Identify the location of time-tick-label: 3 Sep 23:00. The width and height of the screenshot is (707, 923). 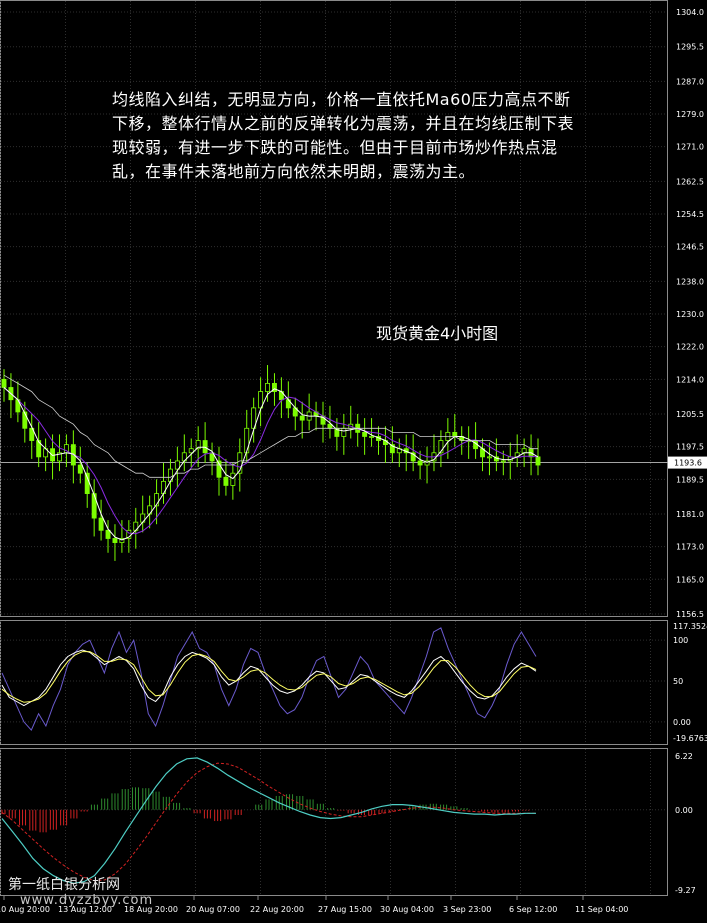
(467, 909).